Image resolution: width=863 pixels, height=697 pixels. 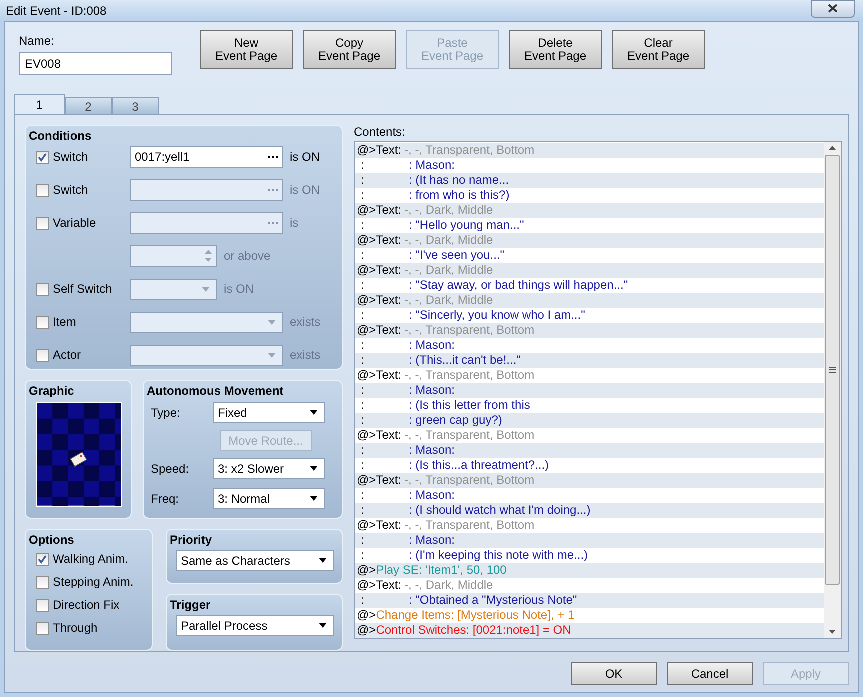 What do you see at coordinates (269, 412) in the screenshot?
I see `movement-select: Fixed` at bounding box center [269, 412].